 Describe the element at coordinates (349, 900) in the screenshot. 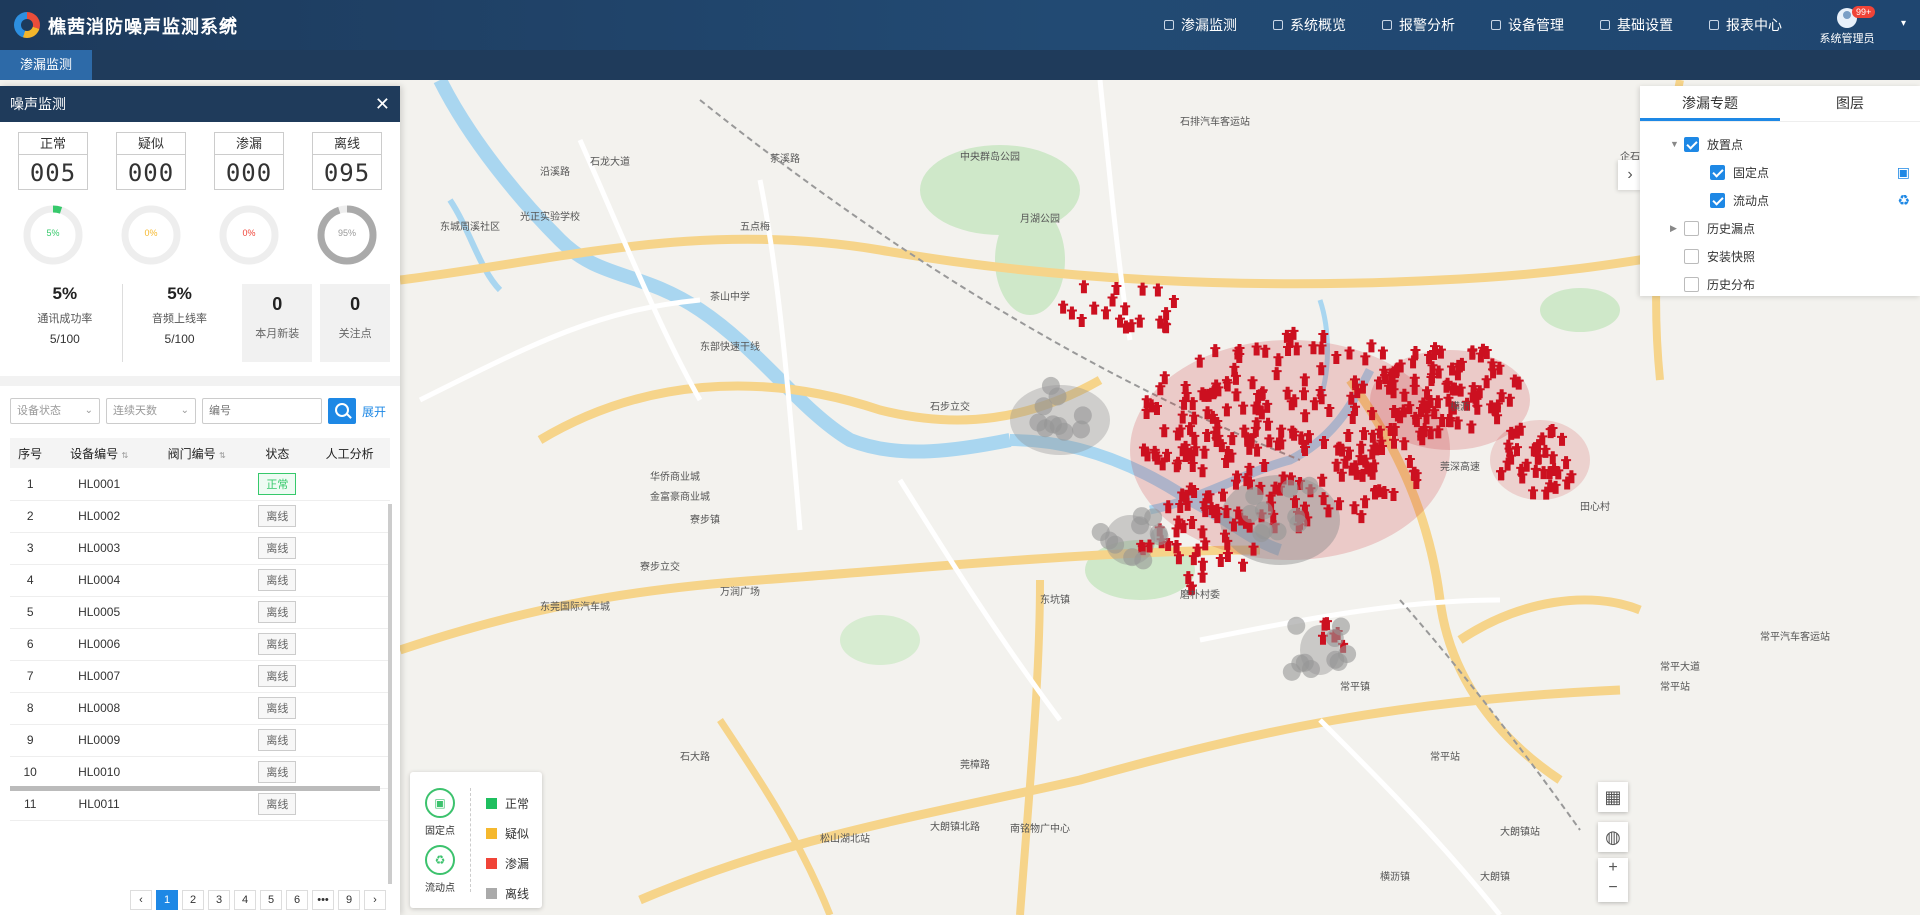

I see `page-button: 9` at that location.